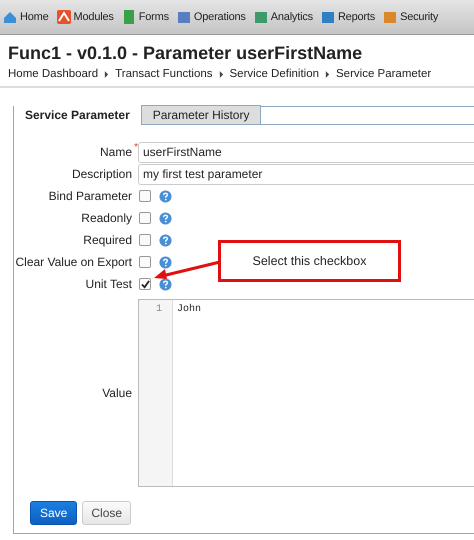 Image resolution: width=474 pixels, height=540 pixels. I want to click on line-number: 1, so click(158, 309).